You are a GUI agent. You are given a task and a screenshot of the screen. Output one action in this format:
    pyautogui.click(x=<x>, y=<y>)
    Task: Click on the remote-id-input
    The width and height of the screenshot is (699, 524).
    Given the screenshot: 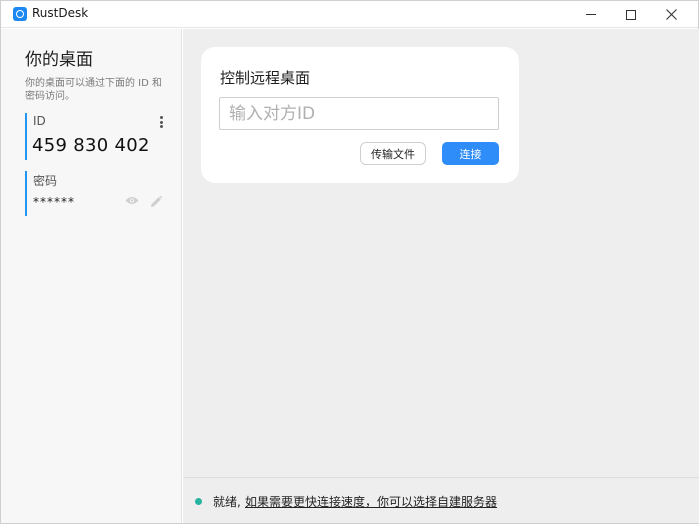 What is the action you would take?
    pyautogui.click(x=359, y=113)
    